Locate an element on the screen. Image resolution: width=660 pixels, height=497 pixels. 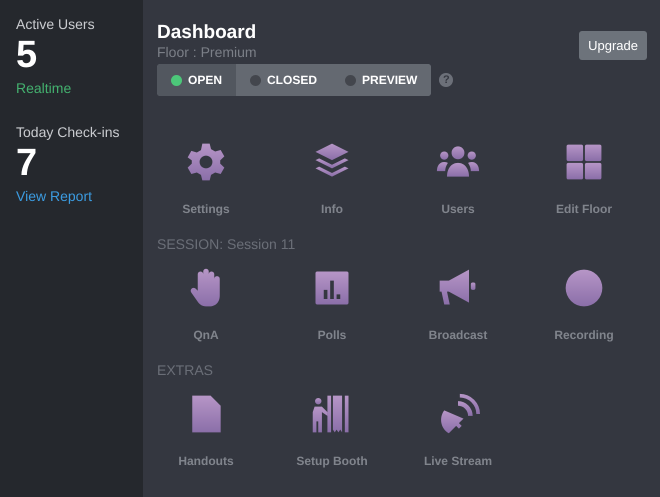
stat-label: Today Check-ins is located at coordinates (68, 132).